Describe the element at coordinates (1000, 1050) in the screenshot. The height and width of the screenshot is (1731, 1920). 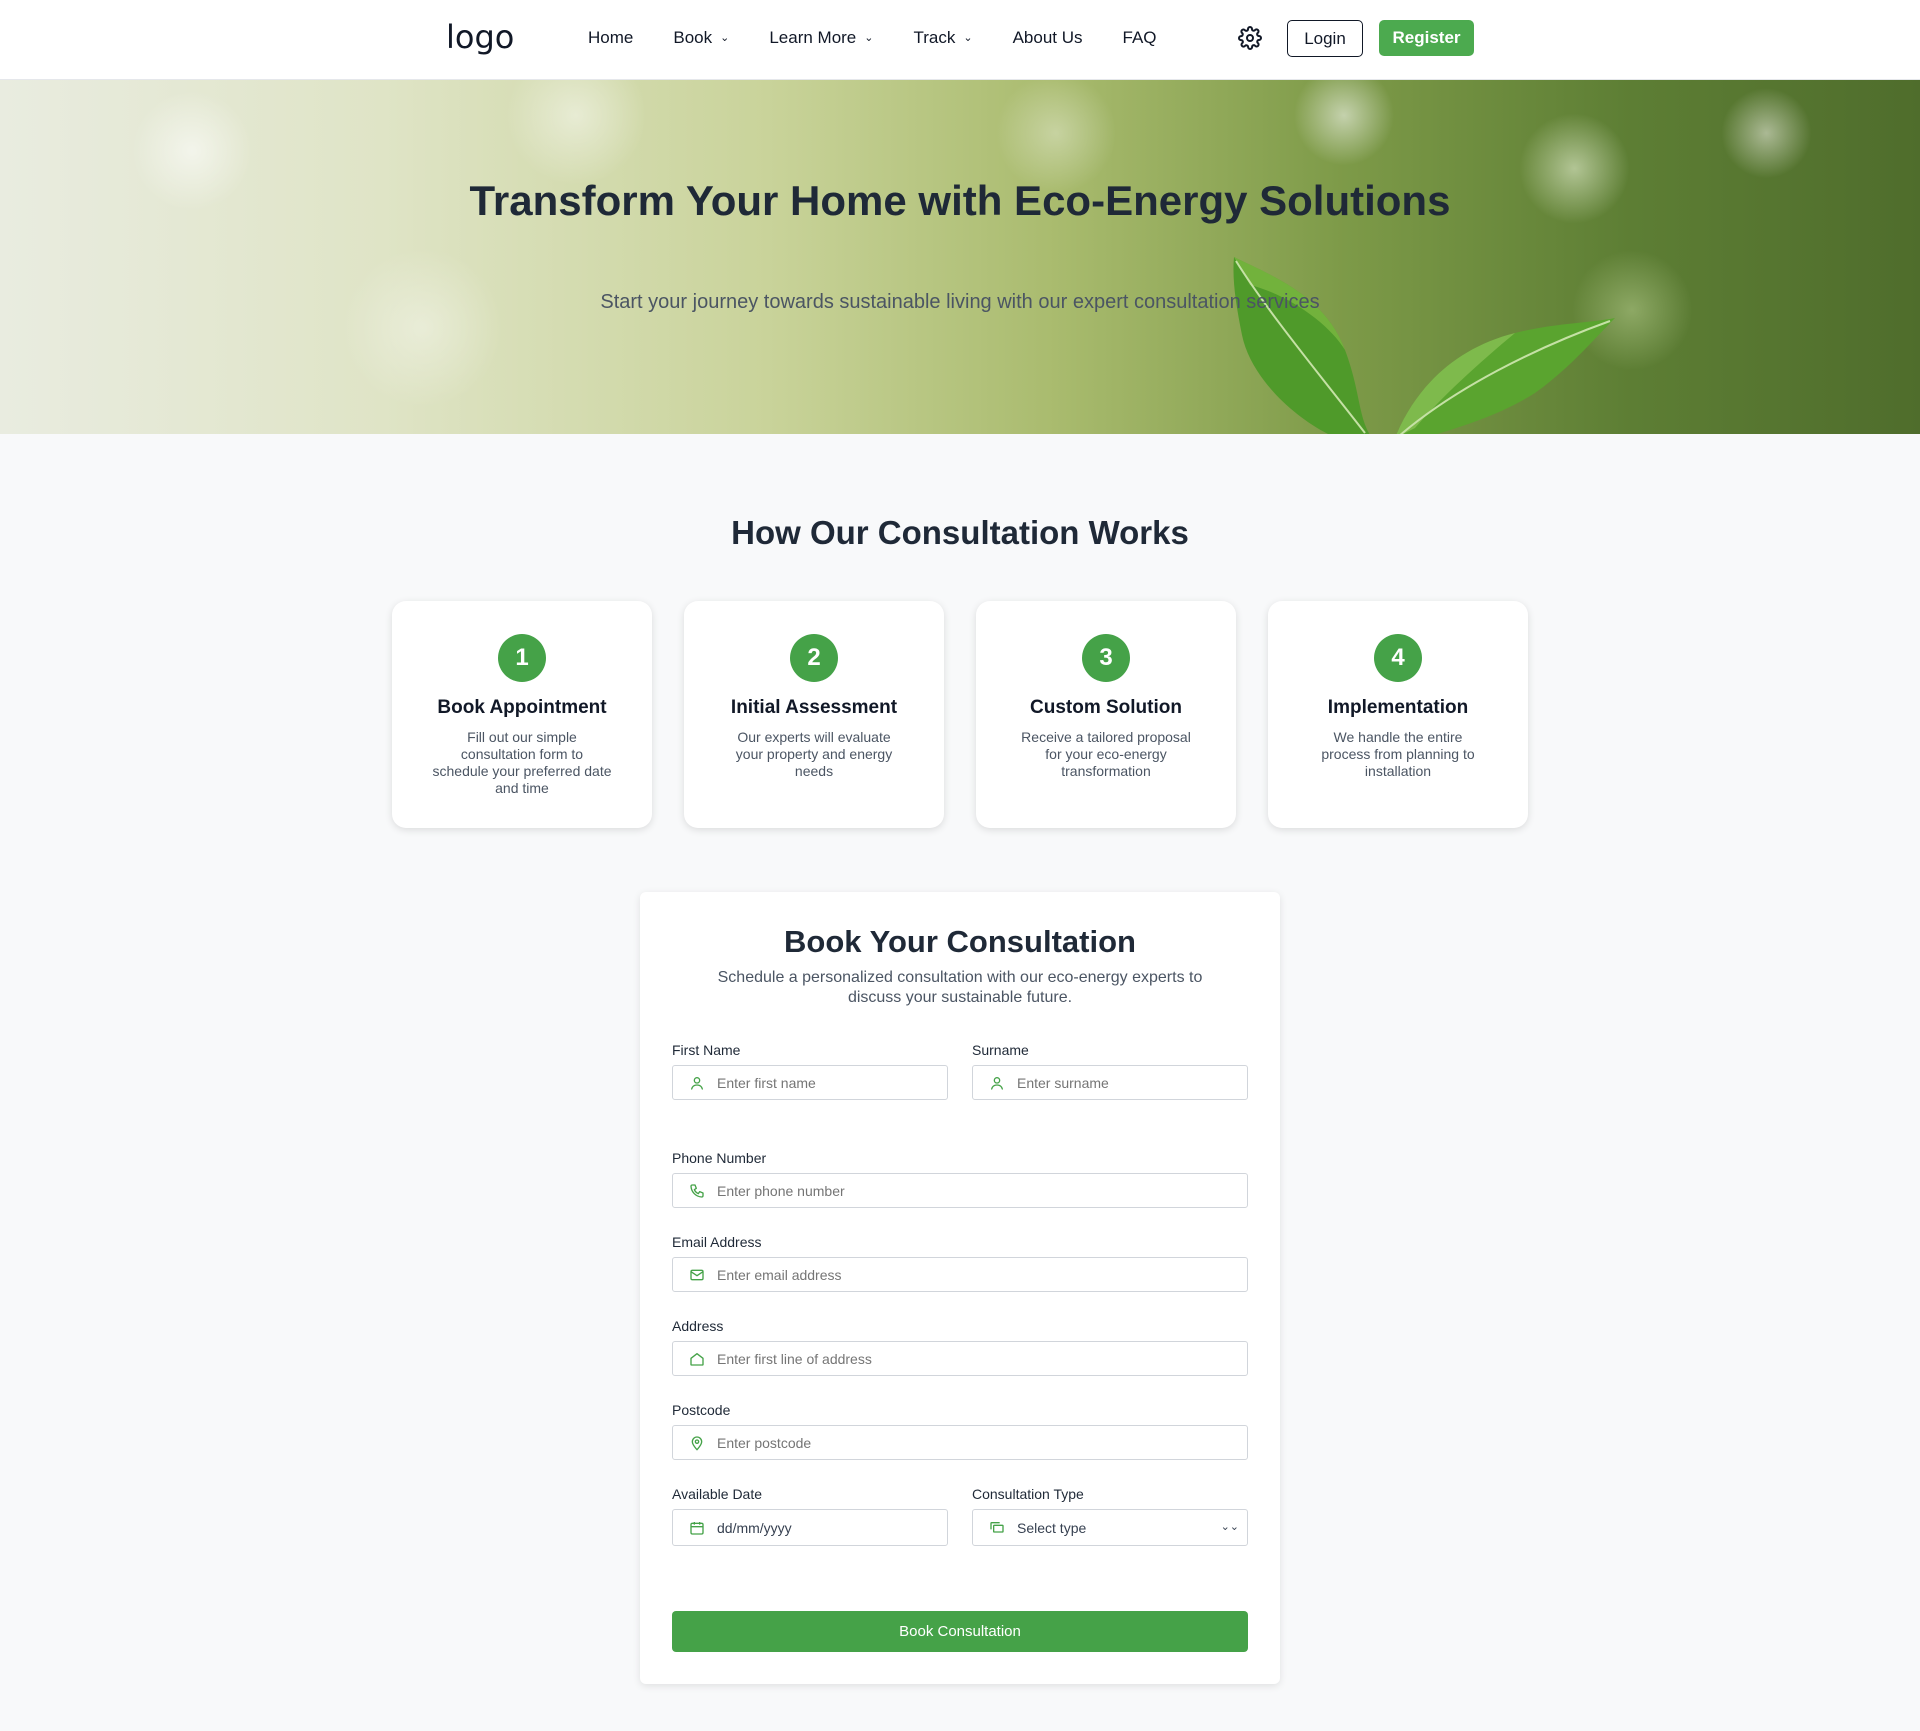
I see `surname-label: Surname` at that location.